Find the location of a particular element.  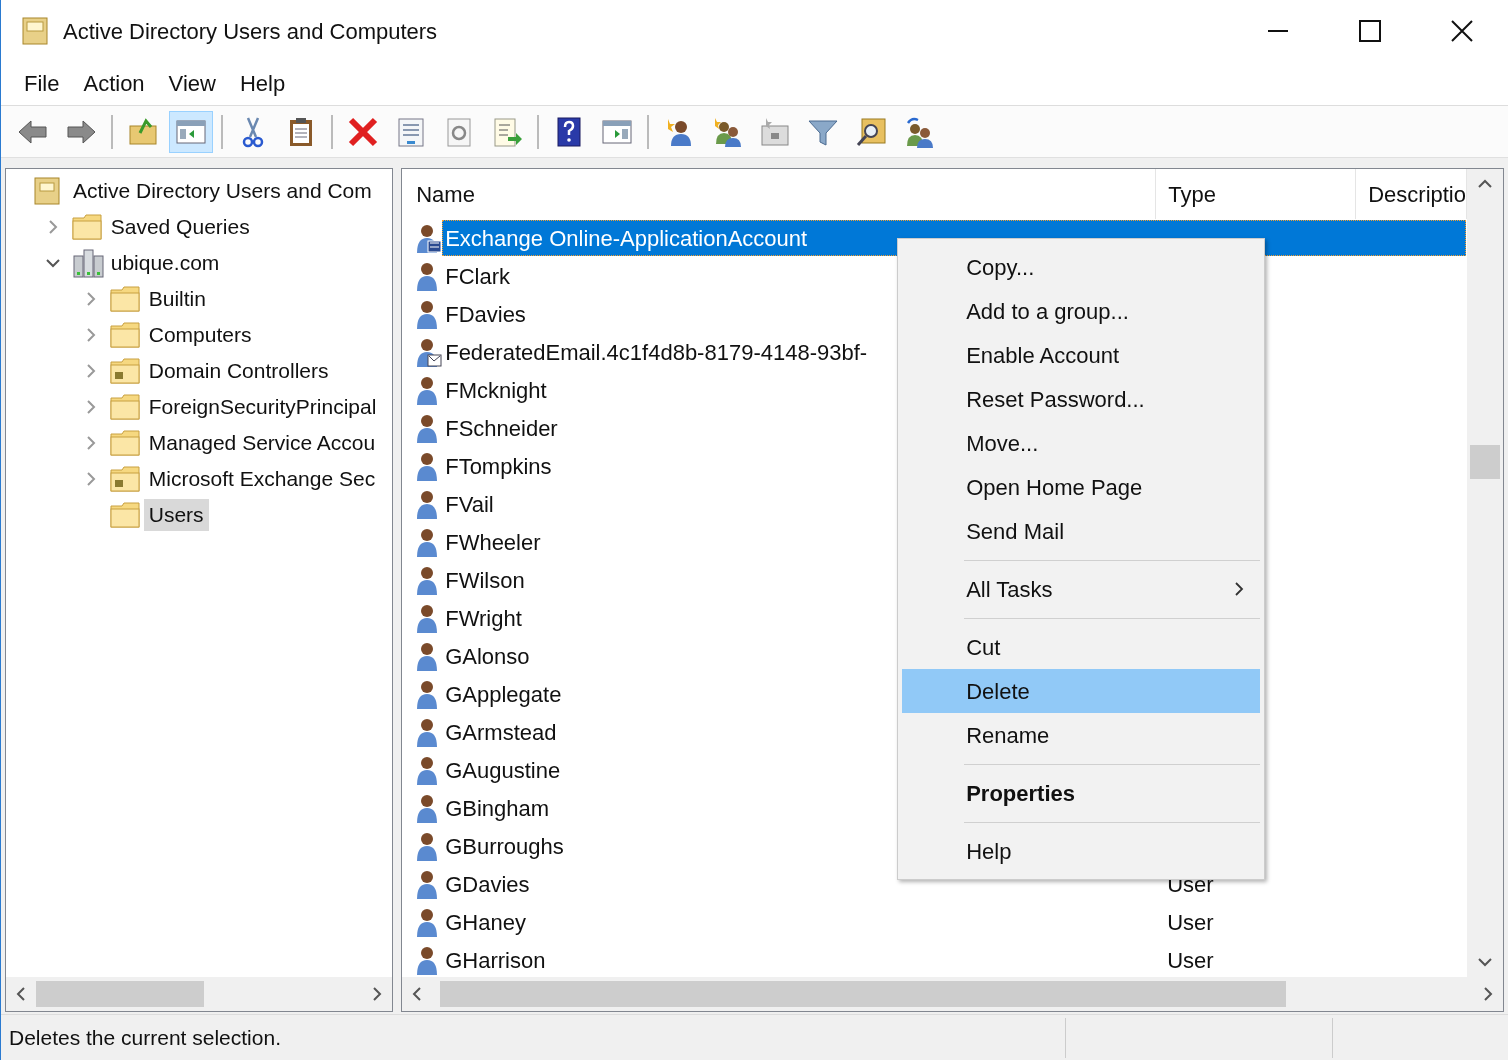

maximize-icon is located at coordinates (1370, 31).